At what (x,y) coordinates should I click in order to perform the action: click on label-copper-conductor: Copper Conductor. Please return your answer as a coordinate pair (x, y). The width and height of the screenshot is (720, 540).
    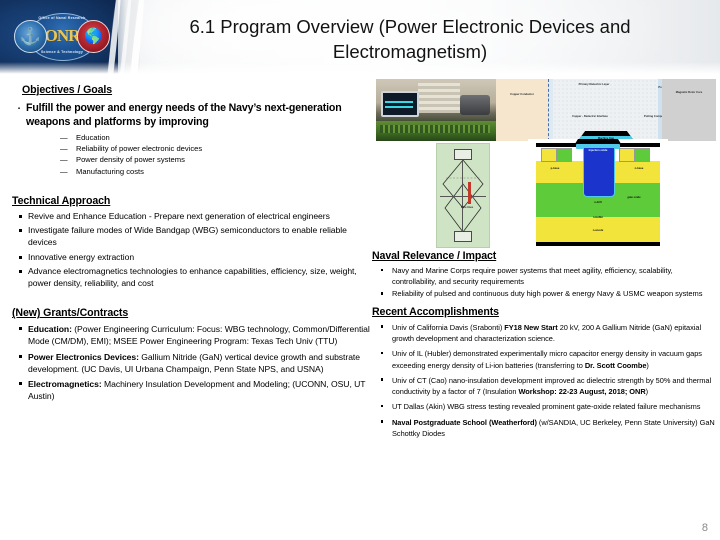
    Looking at the image, I should click on (522, 94).